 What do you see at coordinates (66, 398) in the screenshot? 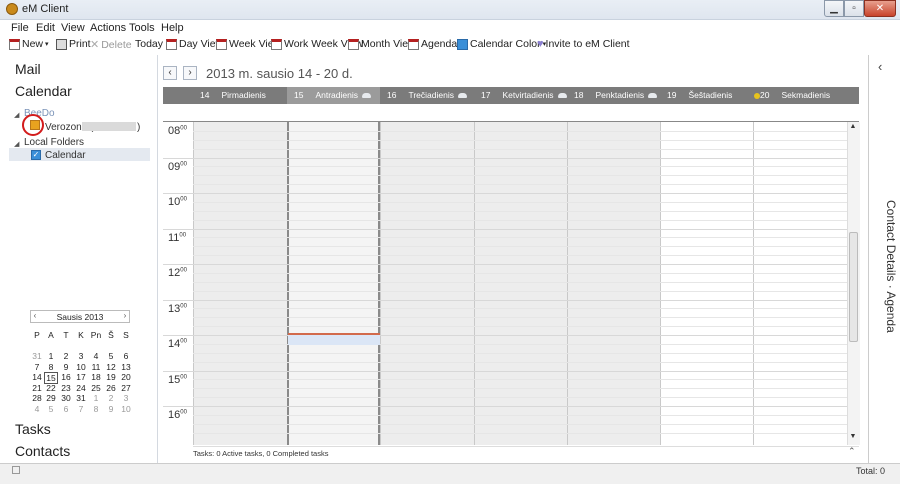
I see `minical-day: 30` at bounding box center [66, 398].